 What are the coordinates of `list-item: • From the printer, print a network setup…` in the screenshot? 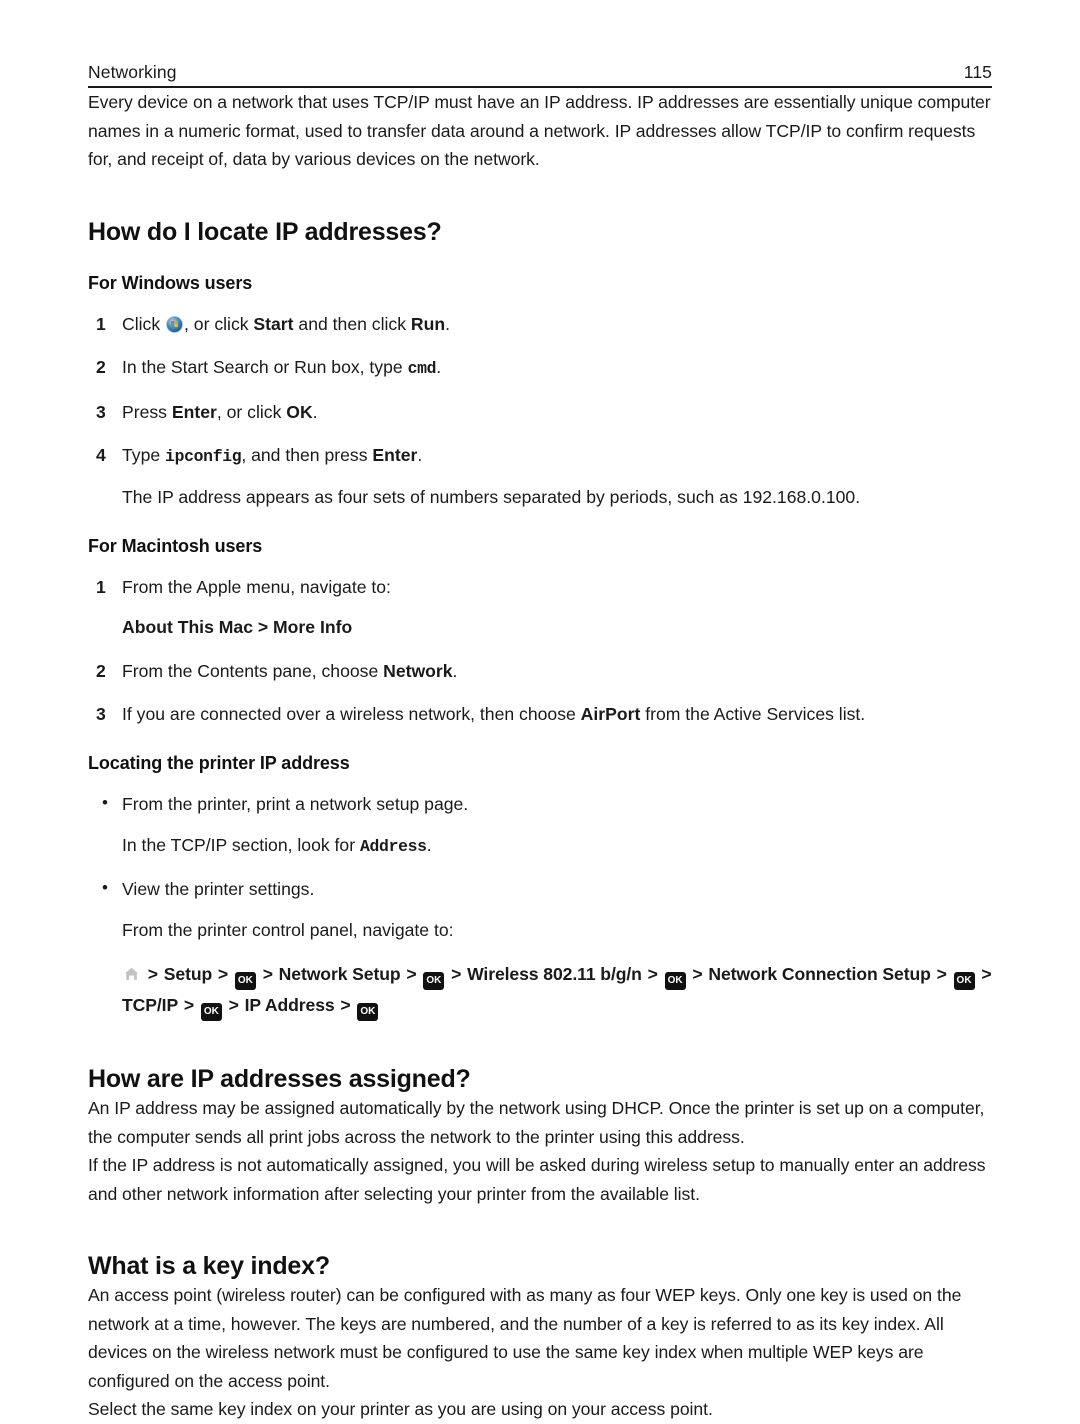 It's located at (540, 825).